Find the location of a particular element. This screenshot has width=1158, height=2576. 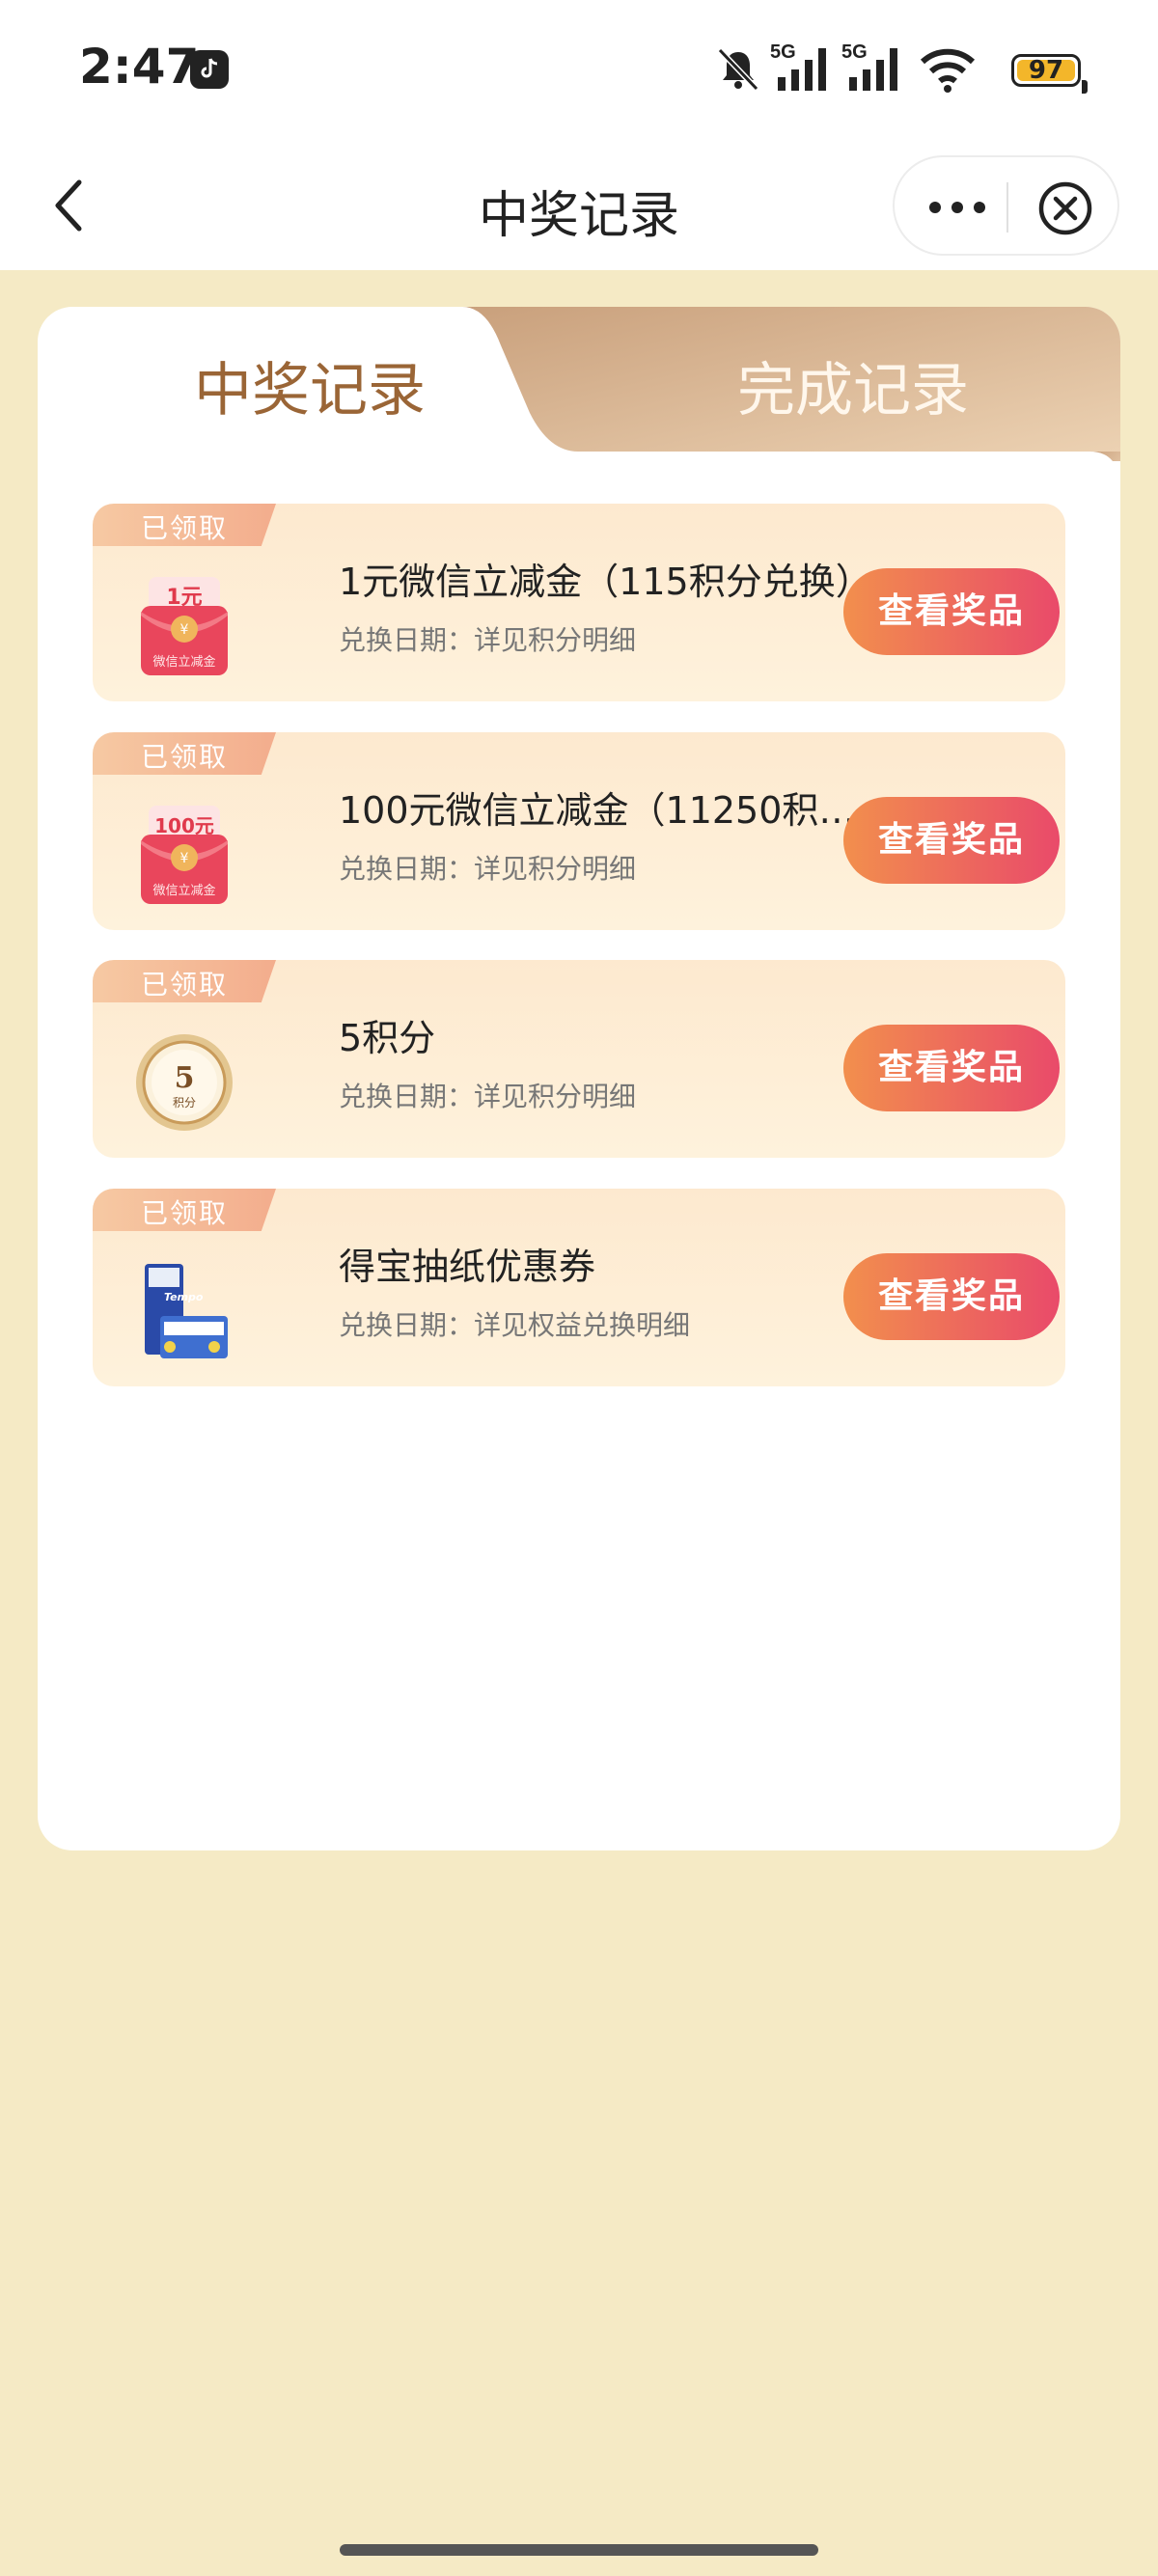

points-coin-icon: 5 积分 is located at coordinates (184, 1082).